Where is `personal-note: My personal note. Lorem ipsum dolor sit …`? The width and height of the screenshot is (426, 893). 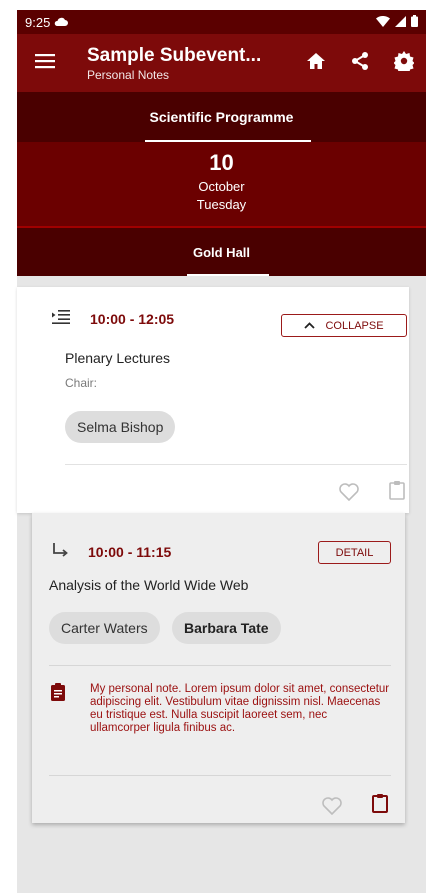 personal-note: My personal note. Lorem ipsum dolor sit … is located at coordinates (240, 709).